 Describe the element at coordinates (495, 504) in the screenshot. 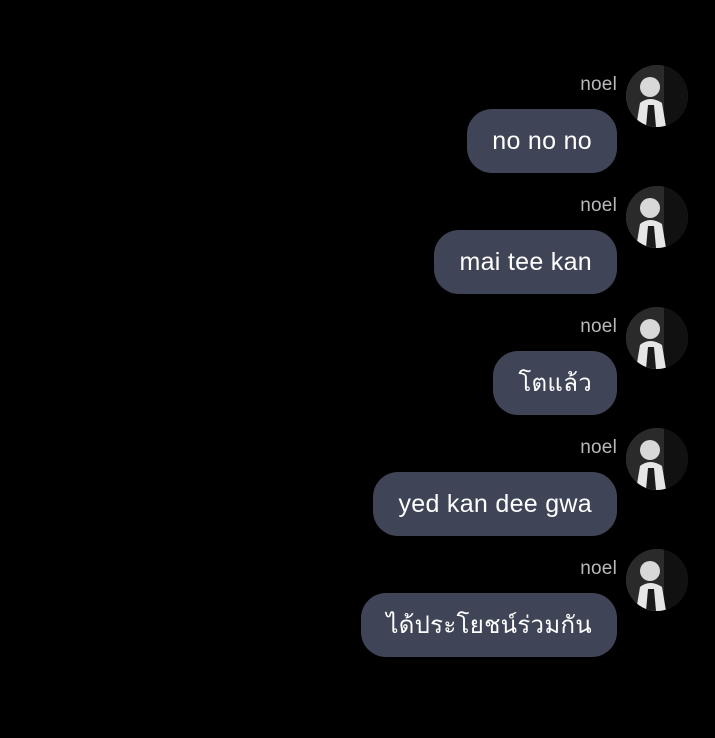

I see `message-bubble: yed kan dee gwa` at that location.